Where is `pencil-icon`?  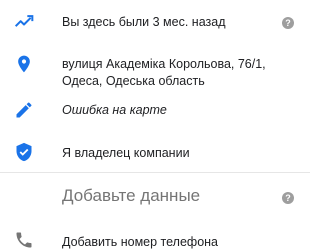
pencil-icon is located at coordinates (24, 110).